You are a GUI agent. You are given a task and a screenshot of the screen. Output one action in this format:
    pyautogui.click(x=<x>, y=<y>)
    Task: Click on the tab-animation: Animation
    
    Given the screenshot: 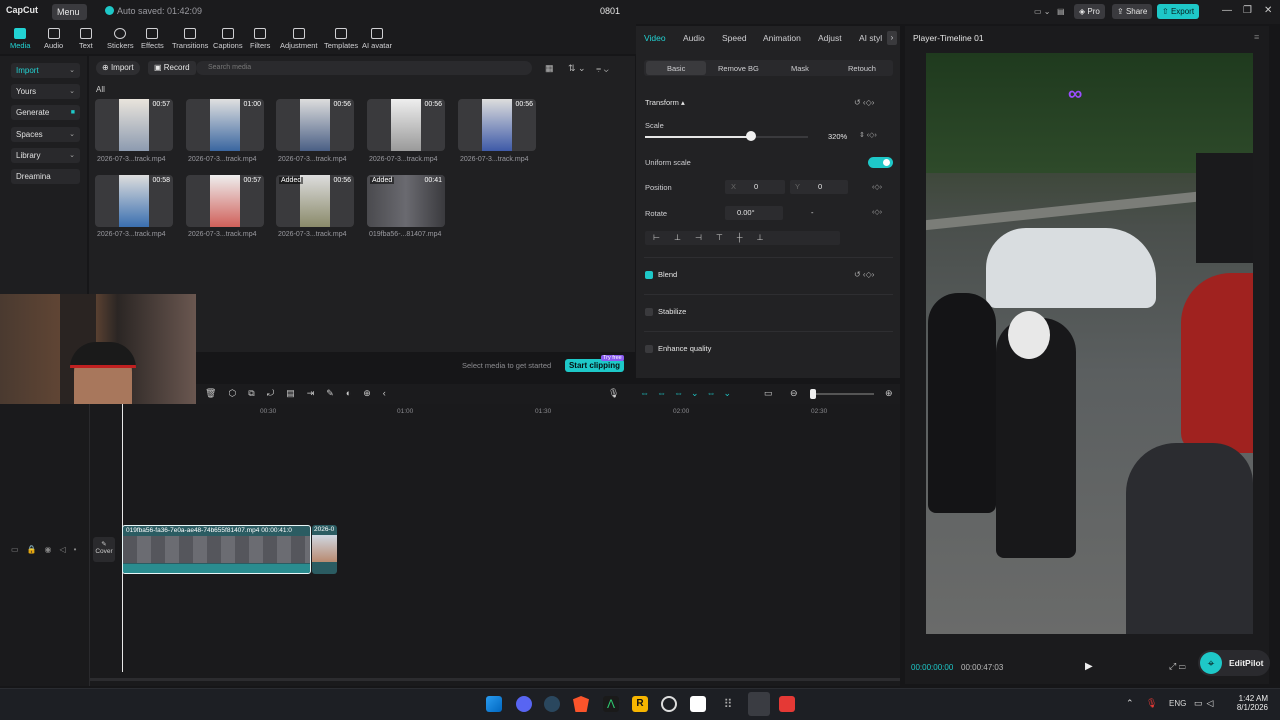 What is the action you would take?
    pyautogui.click(x=782, y=38)
    